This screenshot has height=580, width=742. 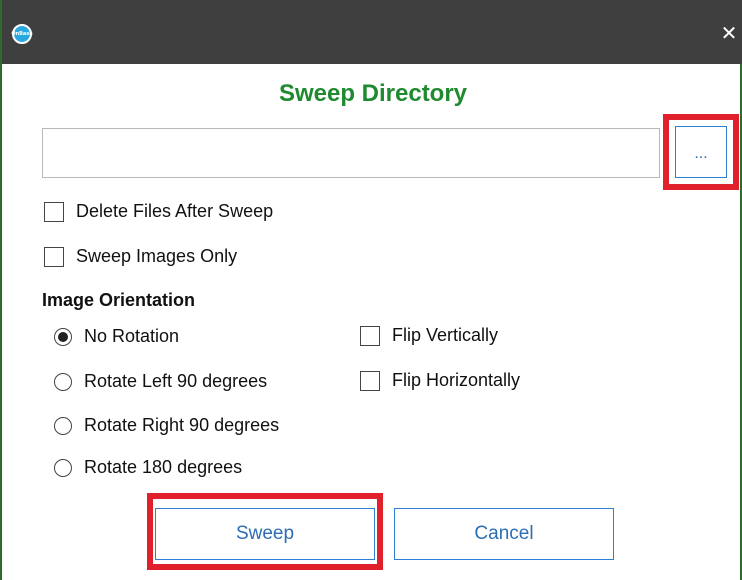 I want to click on radio-rotate-right-90: Rotate Right 90 degrees, so click(x=166, y=425).